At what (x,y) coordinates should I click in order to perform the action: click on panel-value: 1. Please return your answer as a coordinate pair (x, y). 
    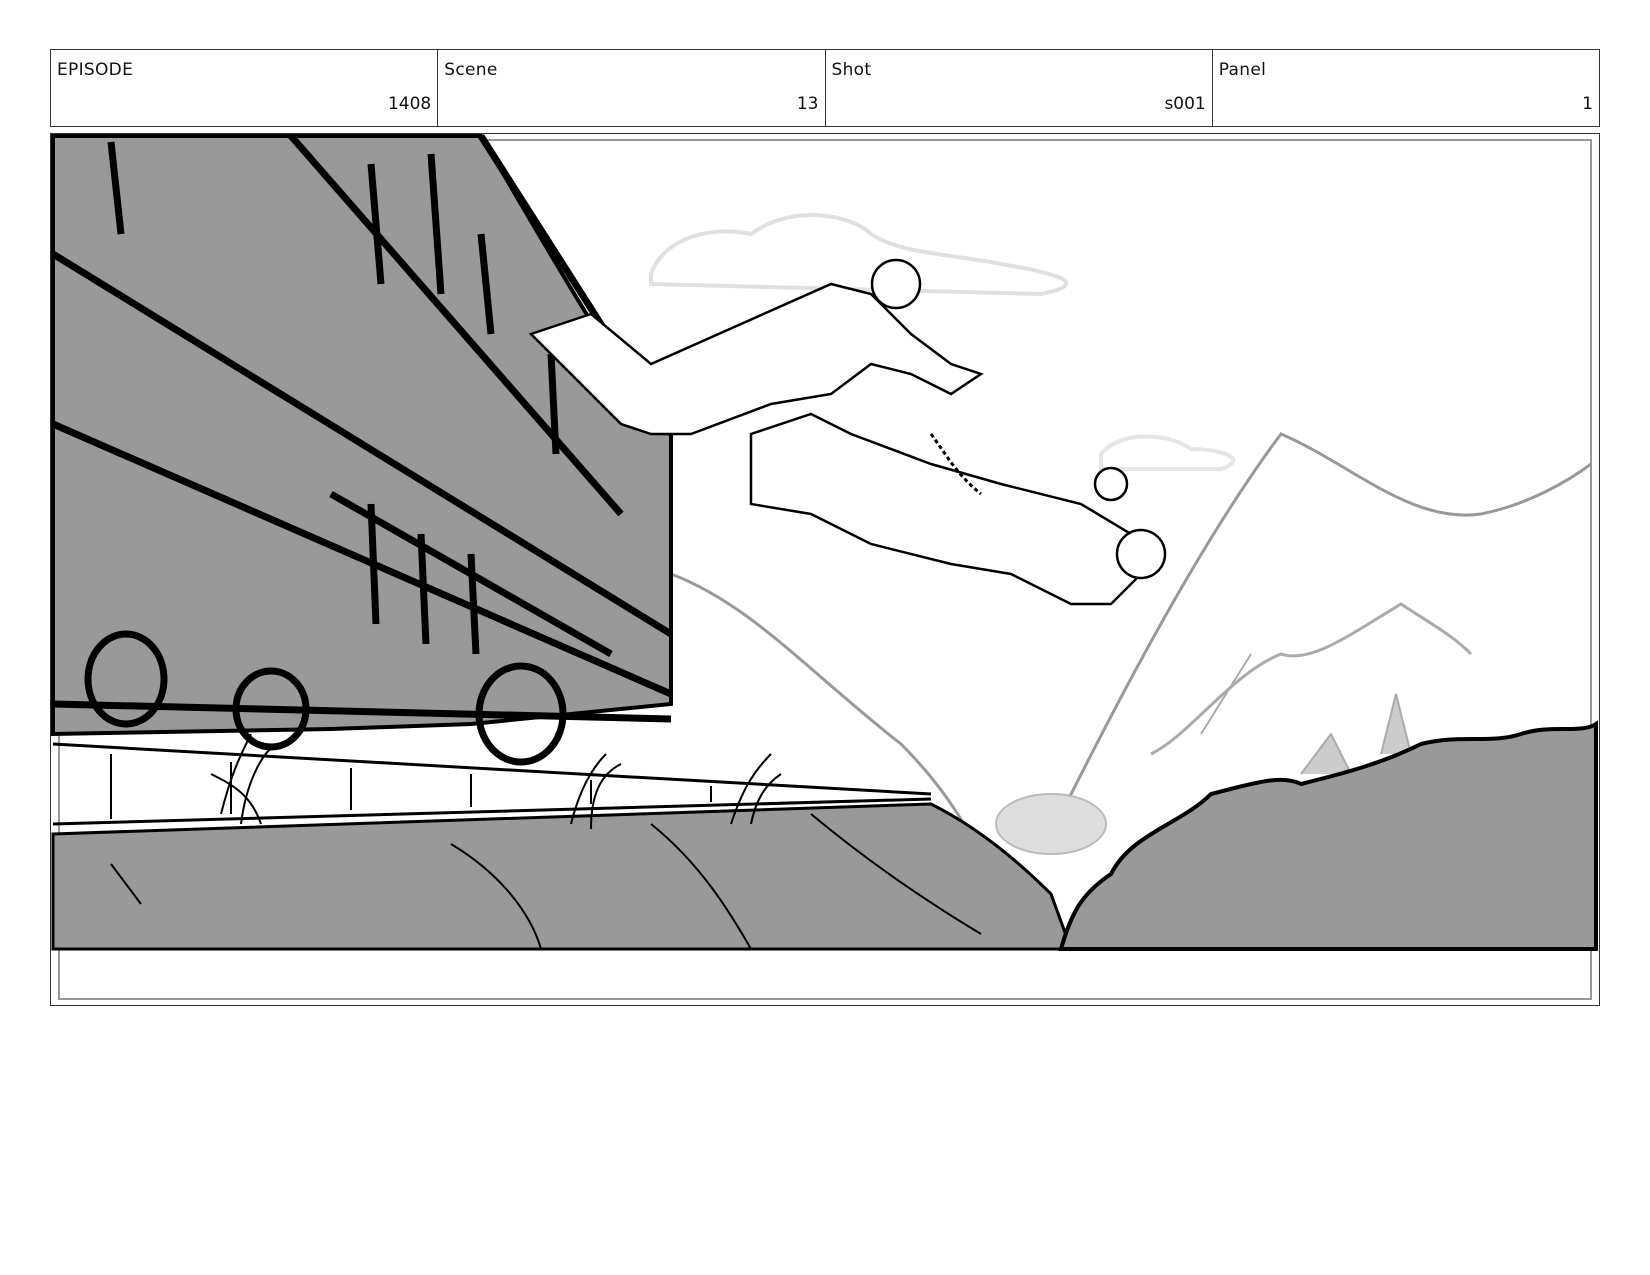
    Looking at the image, I should click on (1587, 104).